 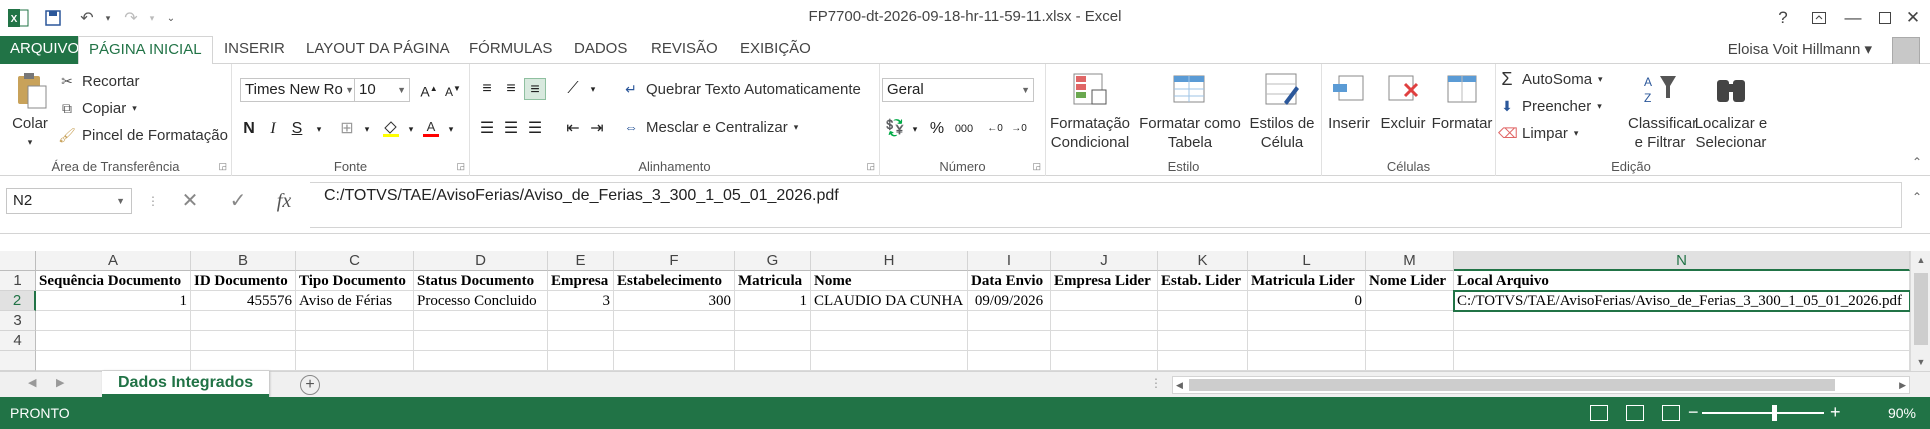 What do you see at coordinates (45, 50) in the screenshot?
I see `tab-file: ARQUIVO` at bounding box center [45, 50].